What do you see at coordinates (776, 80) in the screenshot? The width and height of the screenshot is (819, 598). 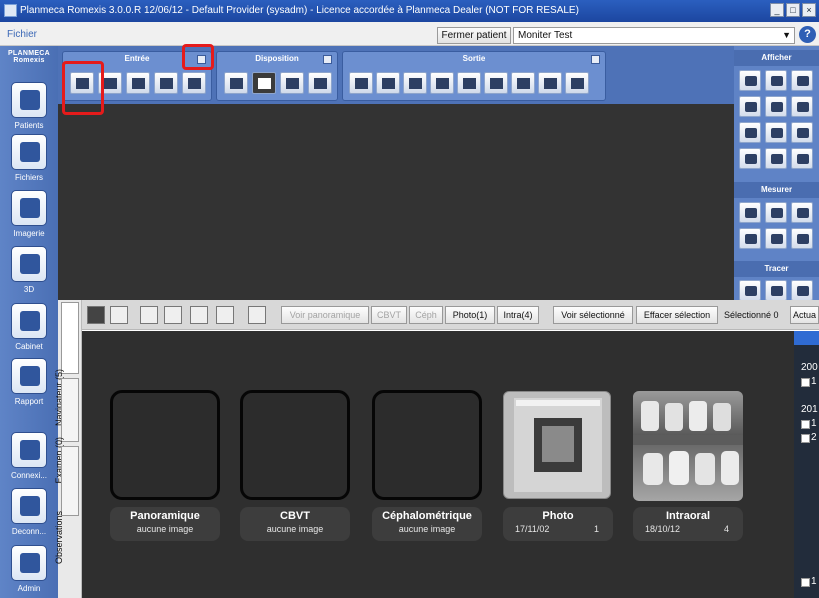 I see `zoom-out-icon` at bounding box center [776, 80].